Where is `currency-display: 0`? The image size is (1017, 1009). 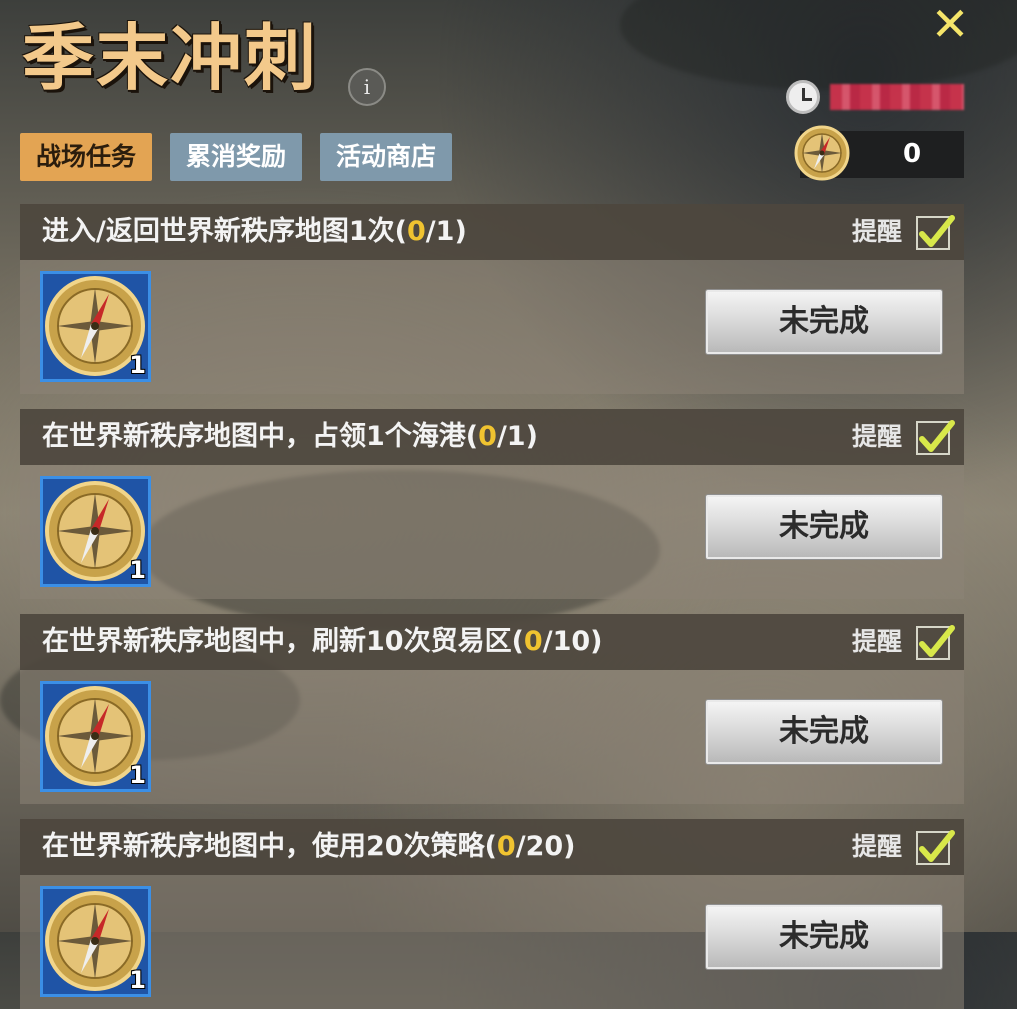 currency-display: 0 is located at coordinates (879, 153).